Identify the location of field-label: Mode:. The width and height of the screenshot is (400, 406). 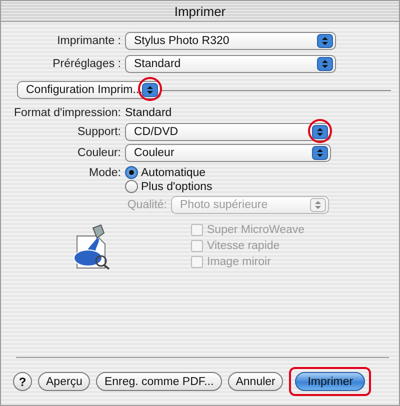
(105, 172).